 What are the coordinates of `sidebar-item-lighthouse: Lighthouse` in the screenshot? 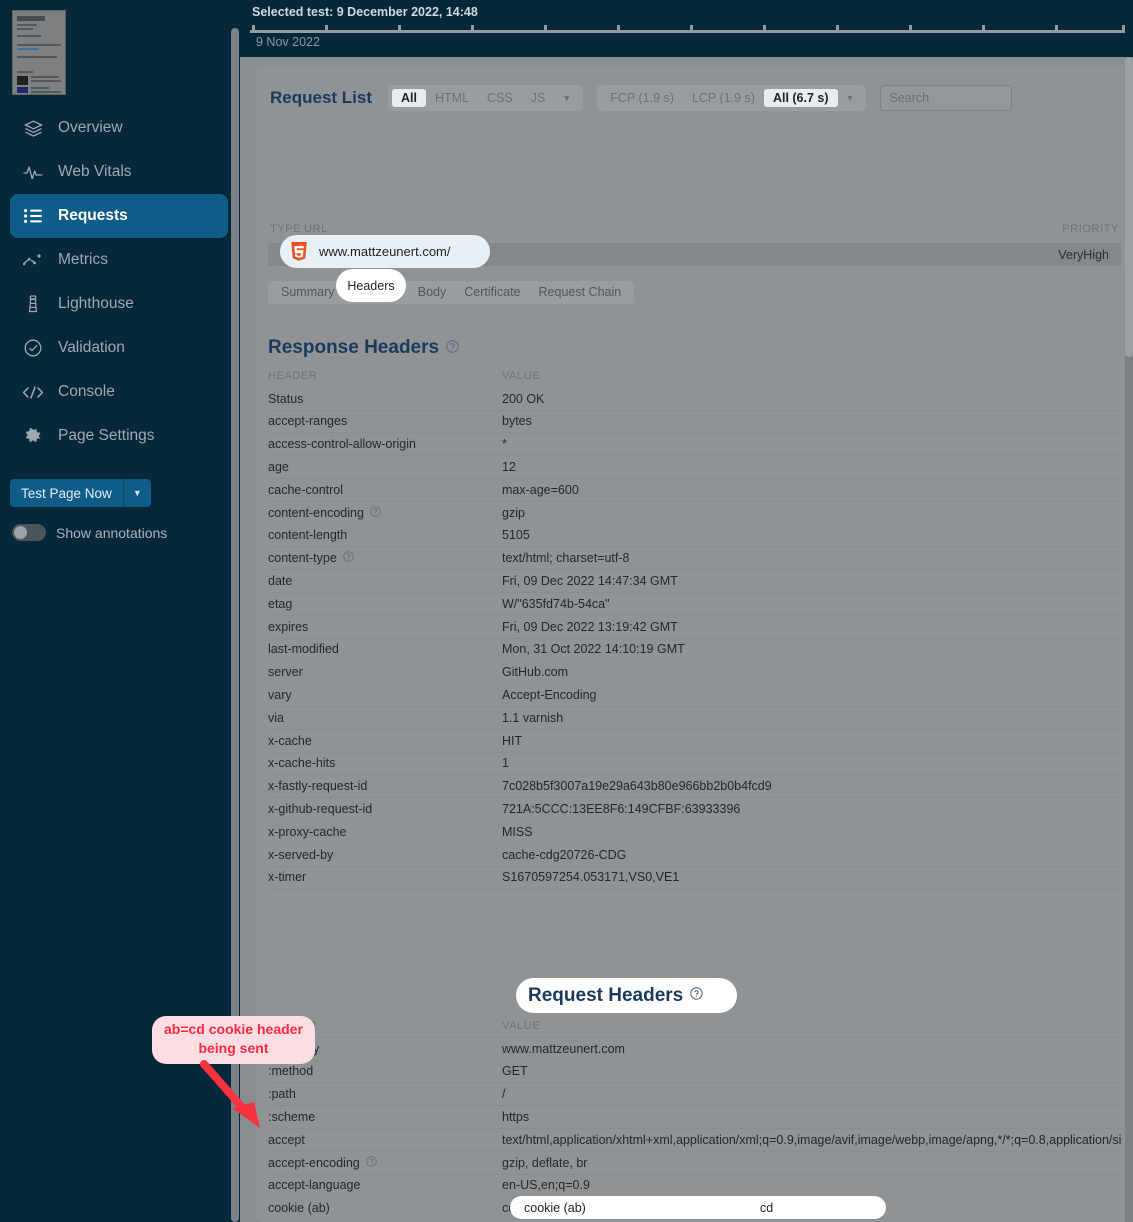 It's located at (119, 304).